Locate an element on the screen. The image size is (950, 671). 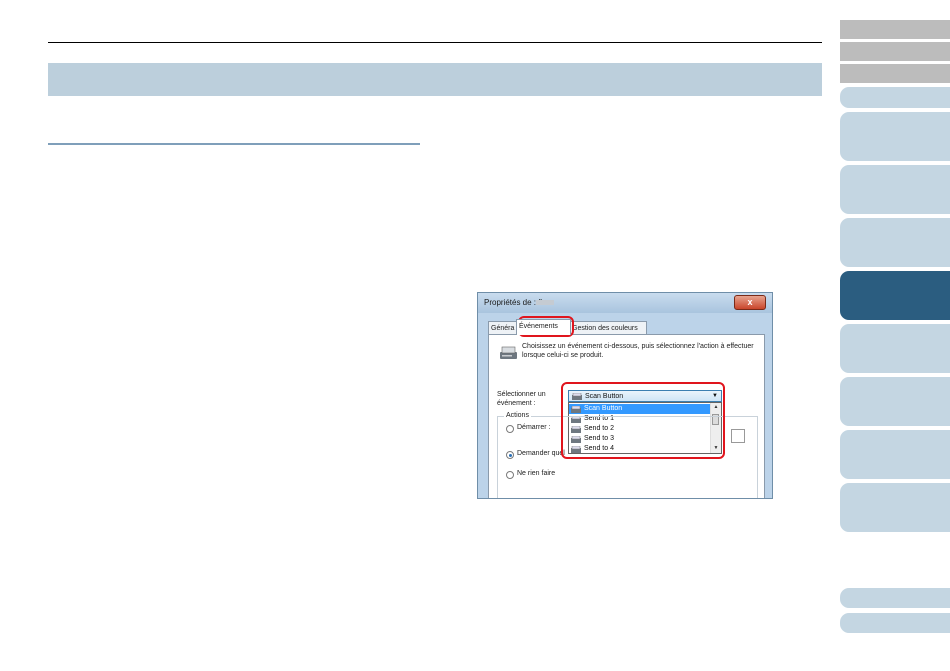
section-title-bar is located at coordinates (435, 79).